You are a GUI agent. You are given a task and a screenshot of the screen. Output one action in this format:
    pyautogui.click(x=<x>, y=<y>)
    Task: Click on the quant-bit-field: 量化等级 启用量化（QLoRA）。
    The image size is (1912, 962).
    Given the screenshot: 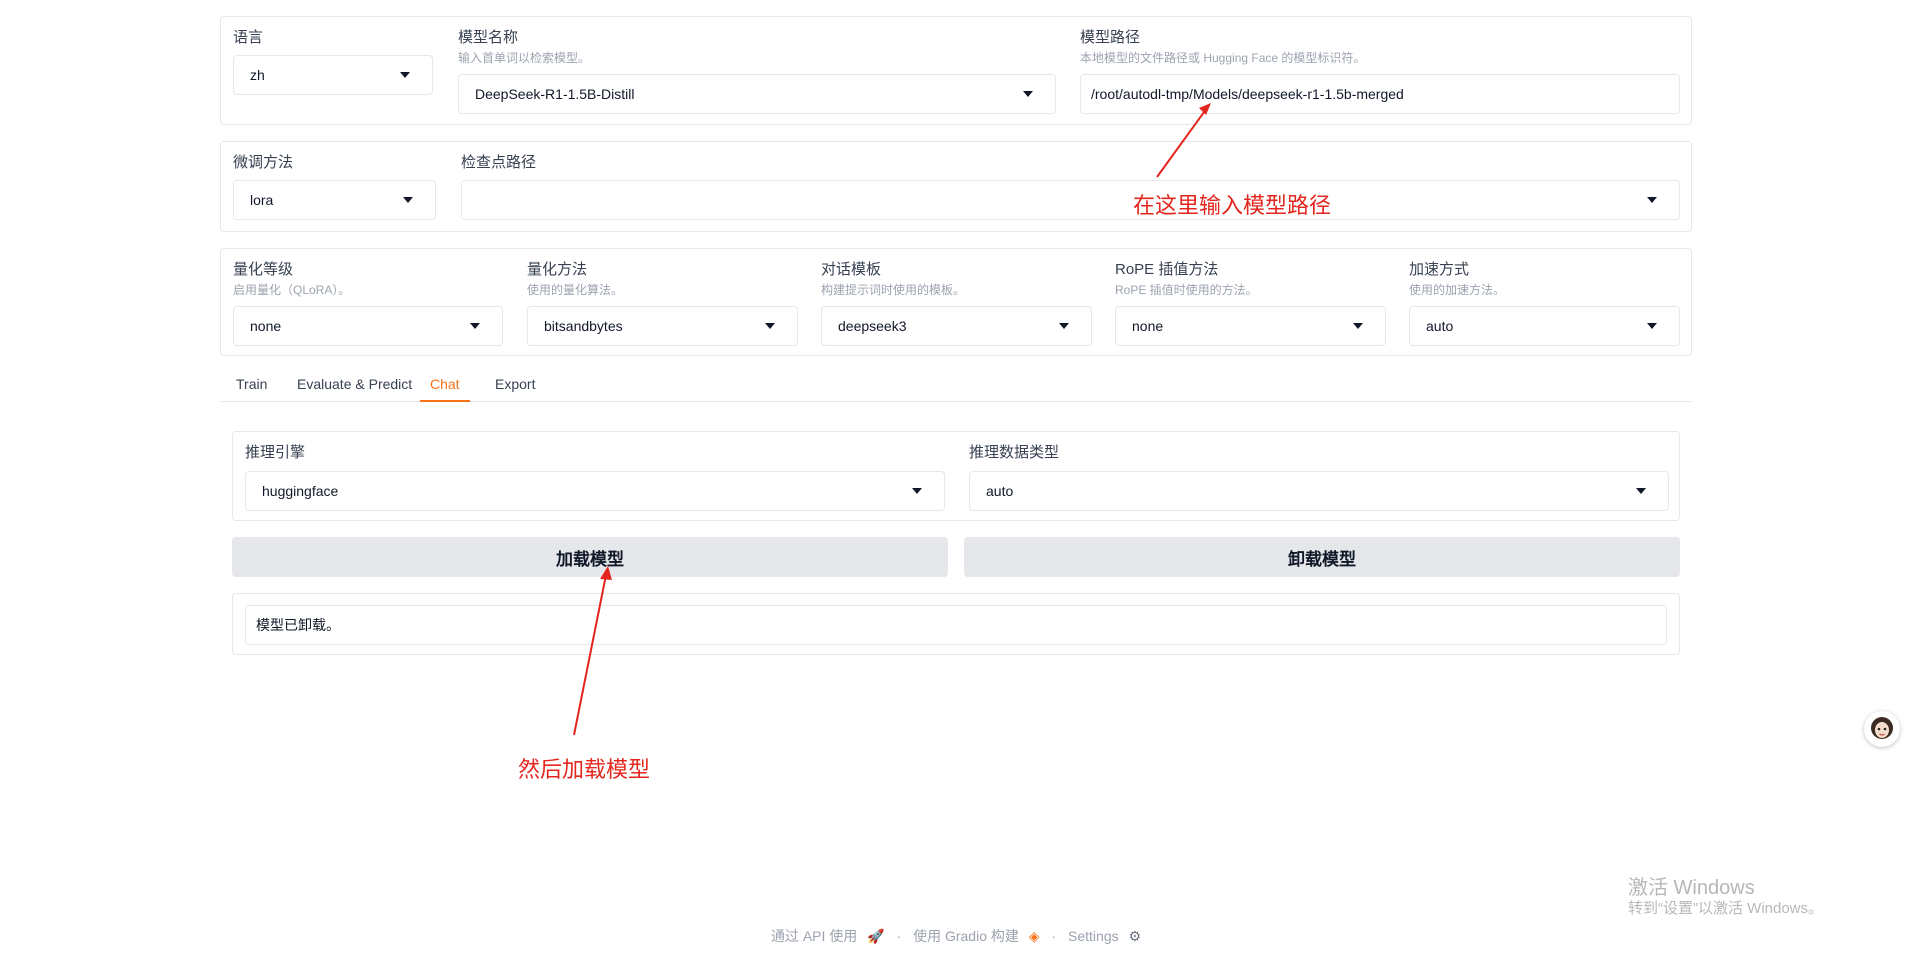 What is the action you would take?
    pyautogui.click(x=291, y=279)
    